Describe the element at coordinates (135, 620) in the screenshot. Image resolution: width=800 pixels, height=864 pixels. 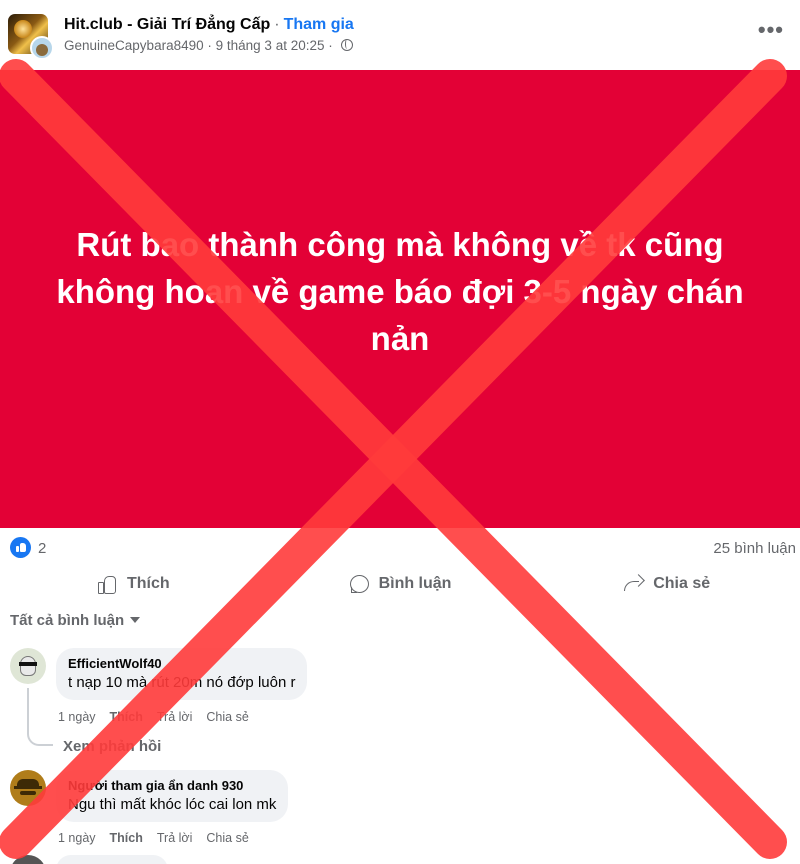
I see `caret-down-icon` at that location.